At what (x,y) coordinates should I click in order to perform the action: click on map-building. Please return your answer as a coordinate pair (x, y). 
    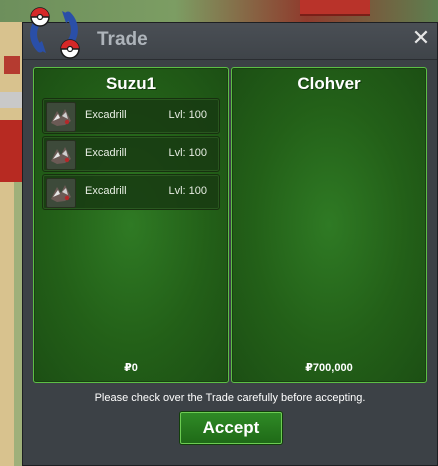
    Looking at the image, I should click on (12, 151).